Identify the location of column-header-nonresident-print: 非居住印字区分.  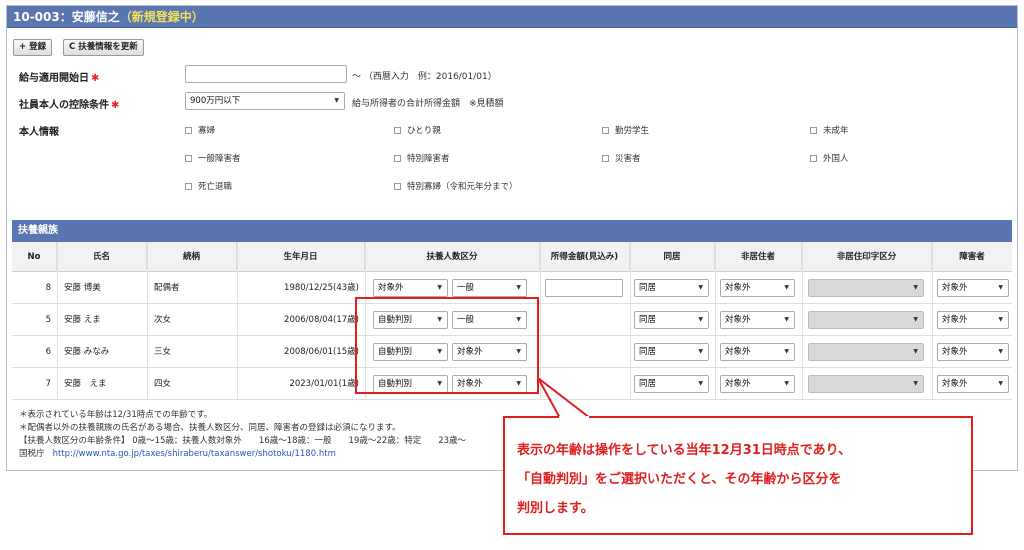
(867, 257).